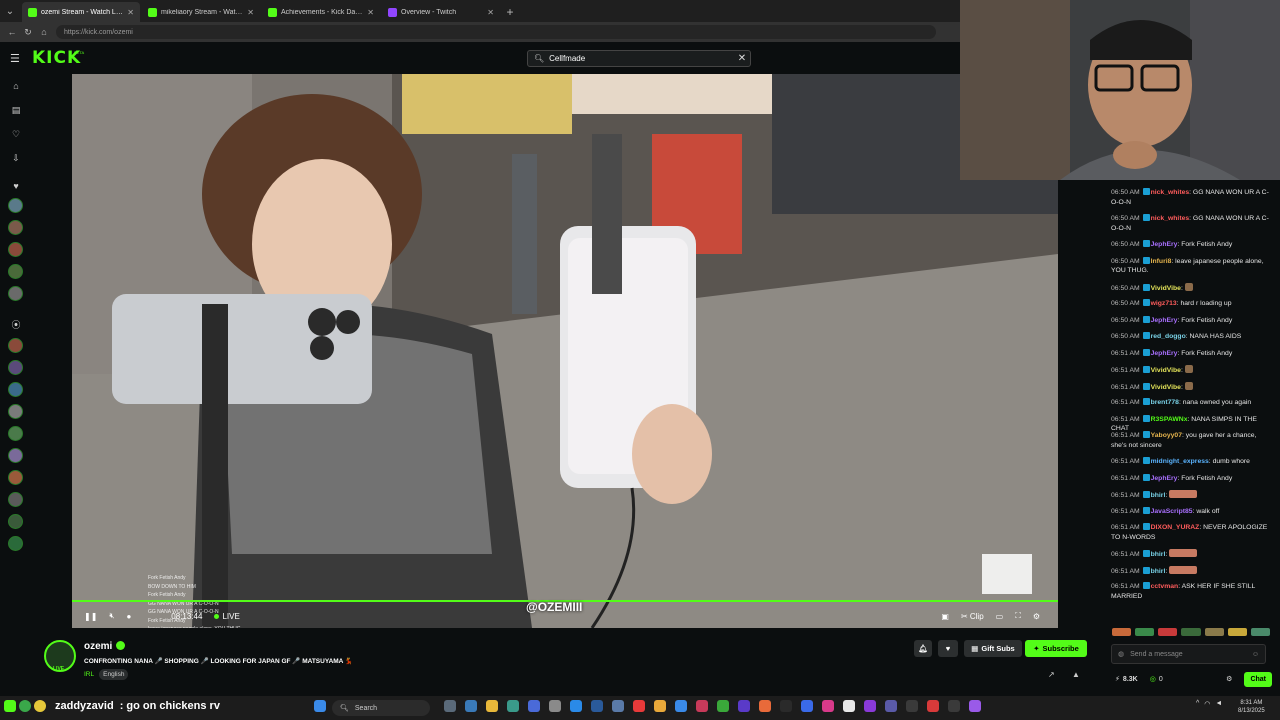 This screenshot has width=1280, height=720. Describe the element at coordinates (16, 158) in the screenshot. I see `dashboard-nav-icon: ⇩` at that location.